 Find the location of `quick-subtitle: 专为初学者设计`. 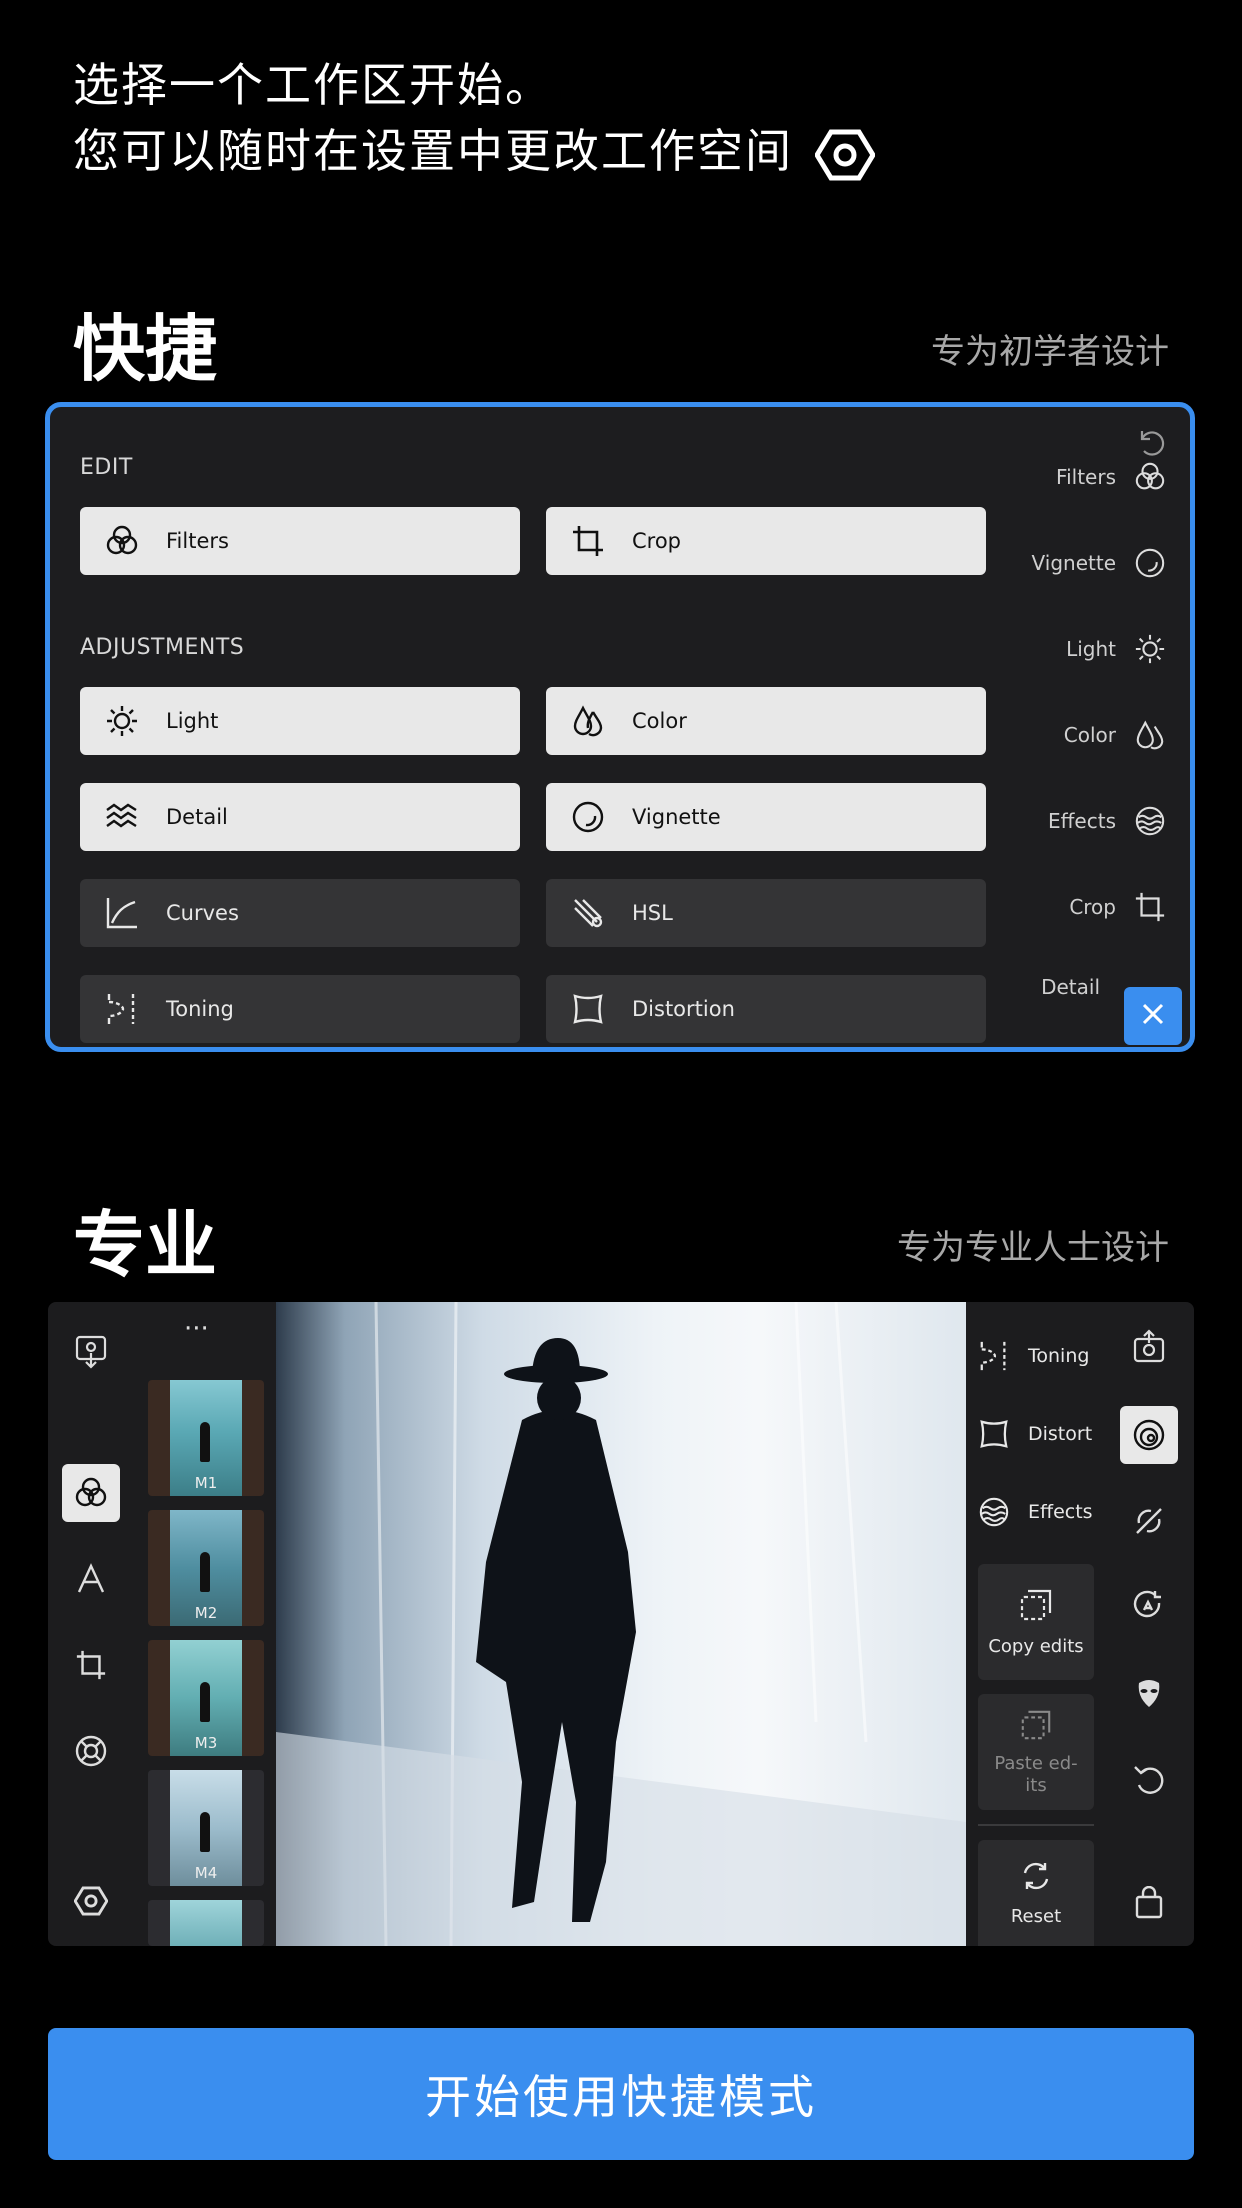

quick-subtitle: 专为初学者设计 is located at coordinates (1050, 352).